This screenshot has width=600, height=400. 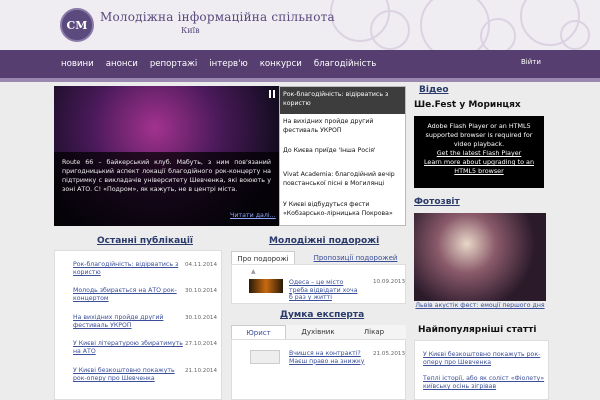 I want to click on tab-lawyer: Юрист, so click(x=258, y=332).